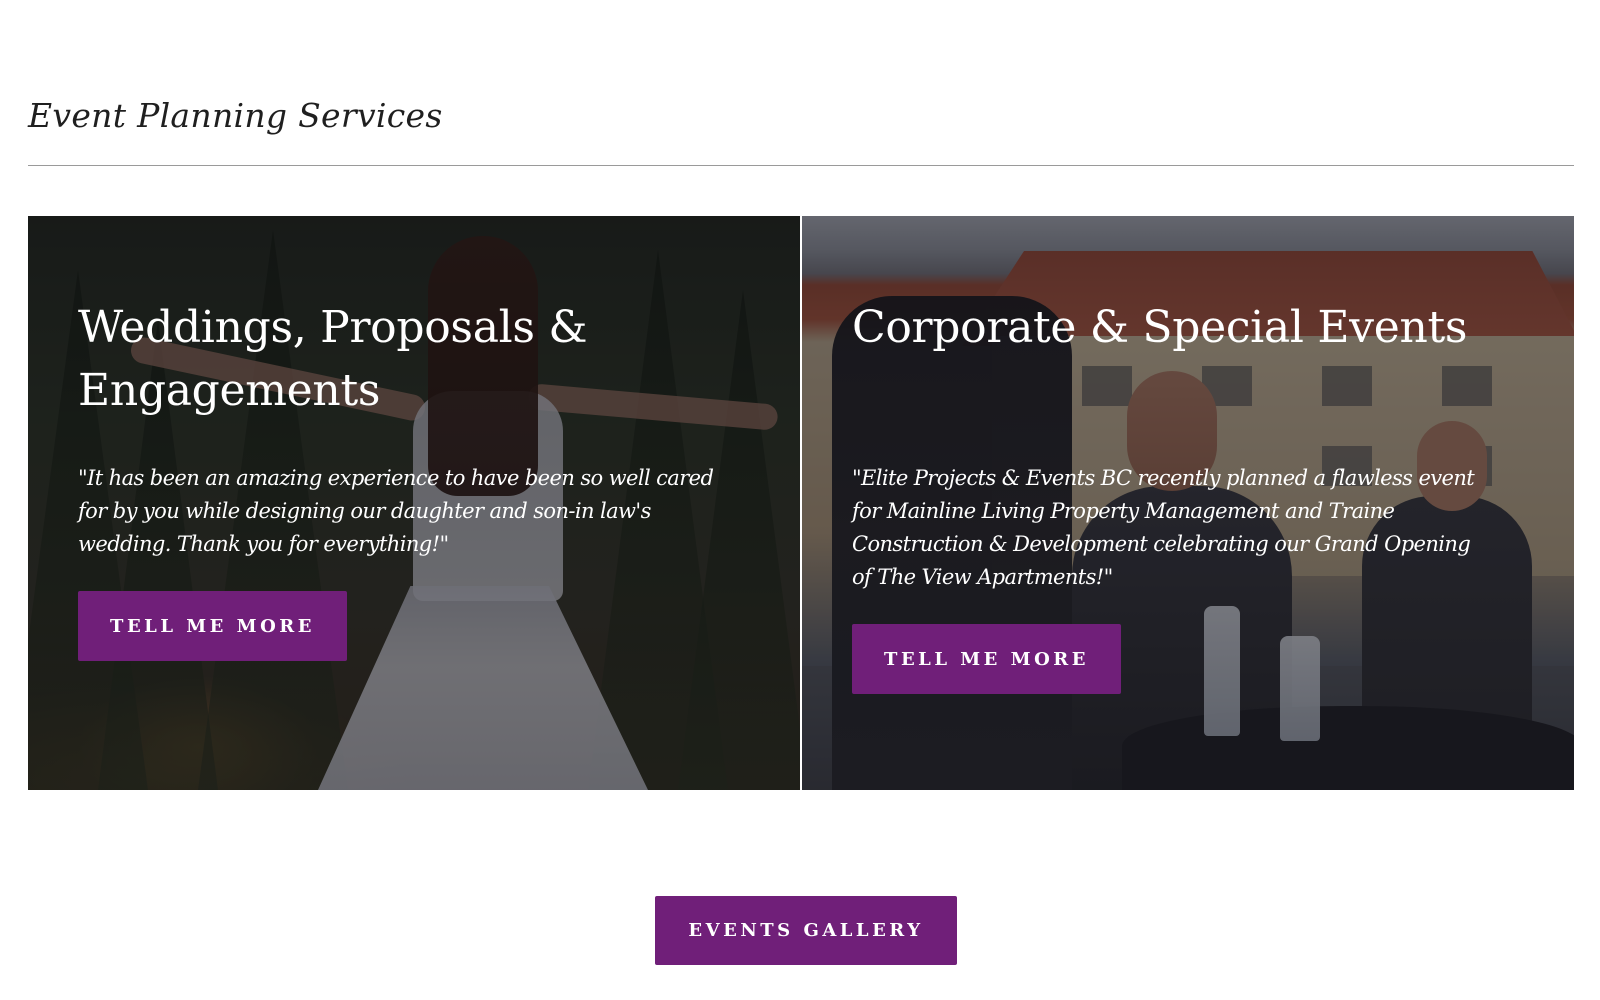 The width and height of the screenshot is (1600, 1000). What do you see at coordinates (1160, 327) in the screenshot?
I see `corporate-card-title: Corporate & Special Events` at bounding box center [1160, 327].